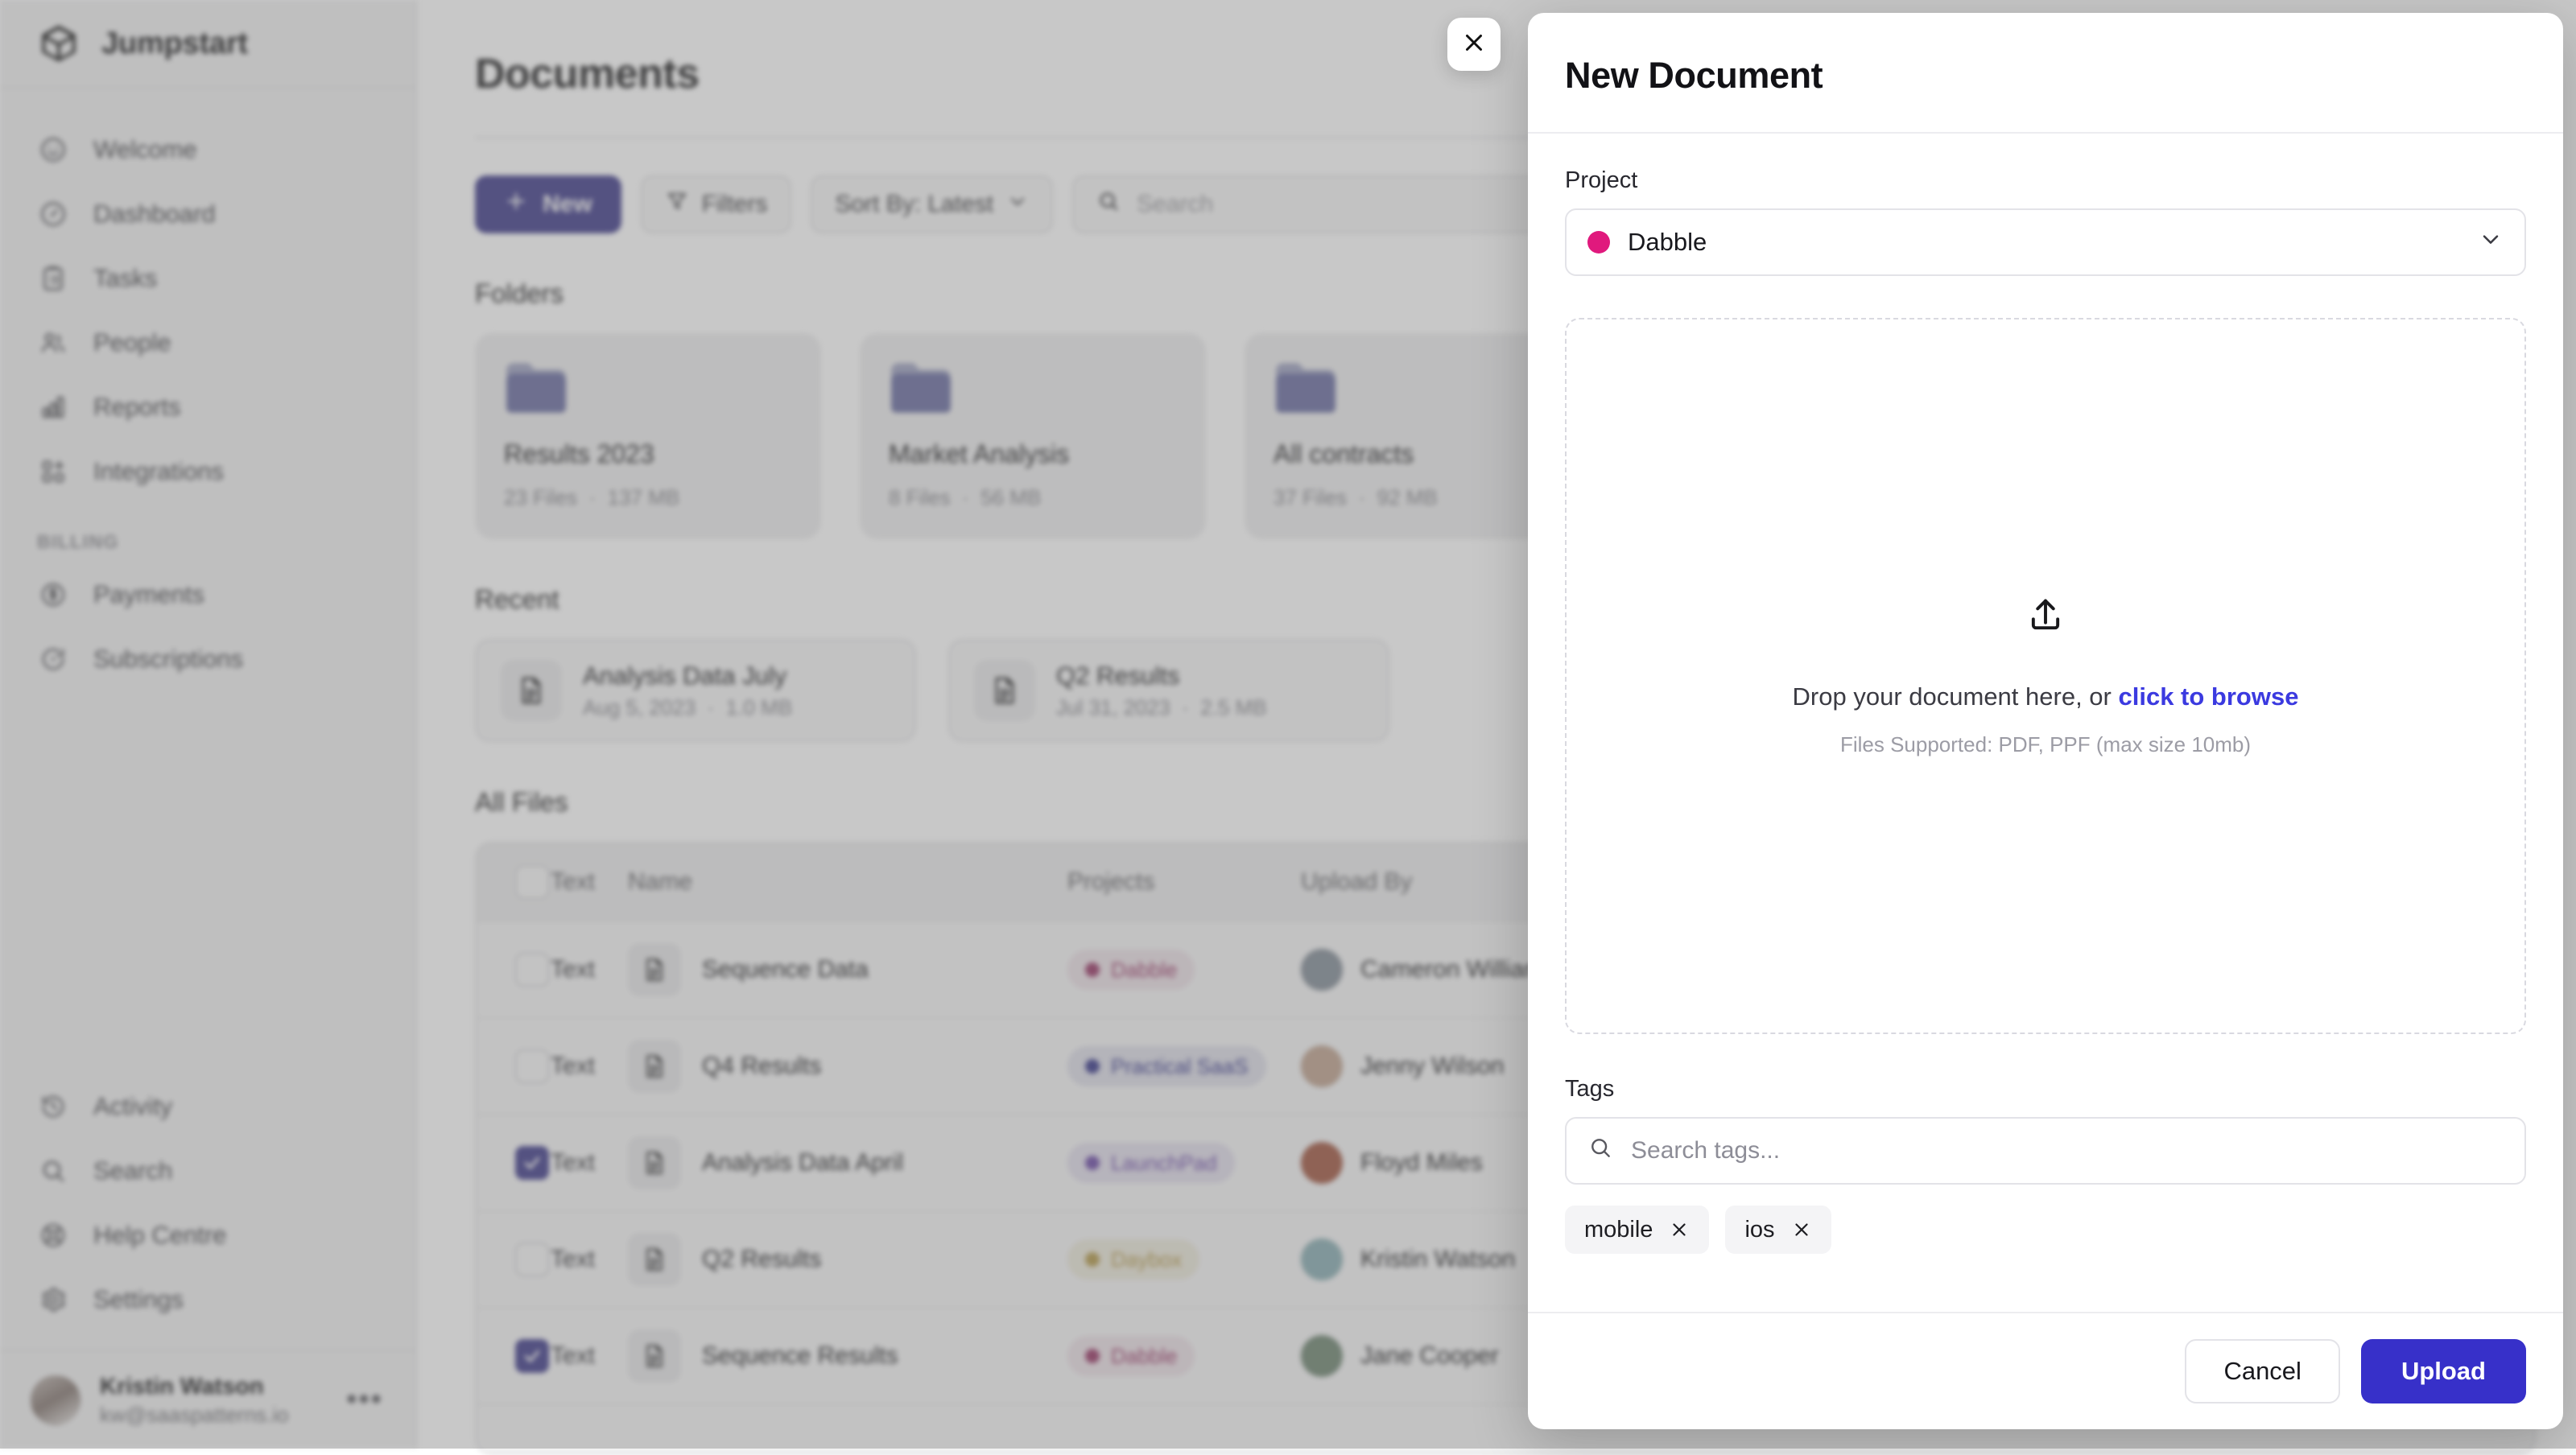 This screenshot has width=2576, height=1455. I want to click on drawer-title: New Document, so click(2045, 76).